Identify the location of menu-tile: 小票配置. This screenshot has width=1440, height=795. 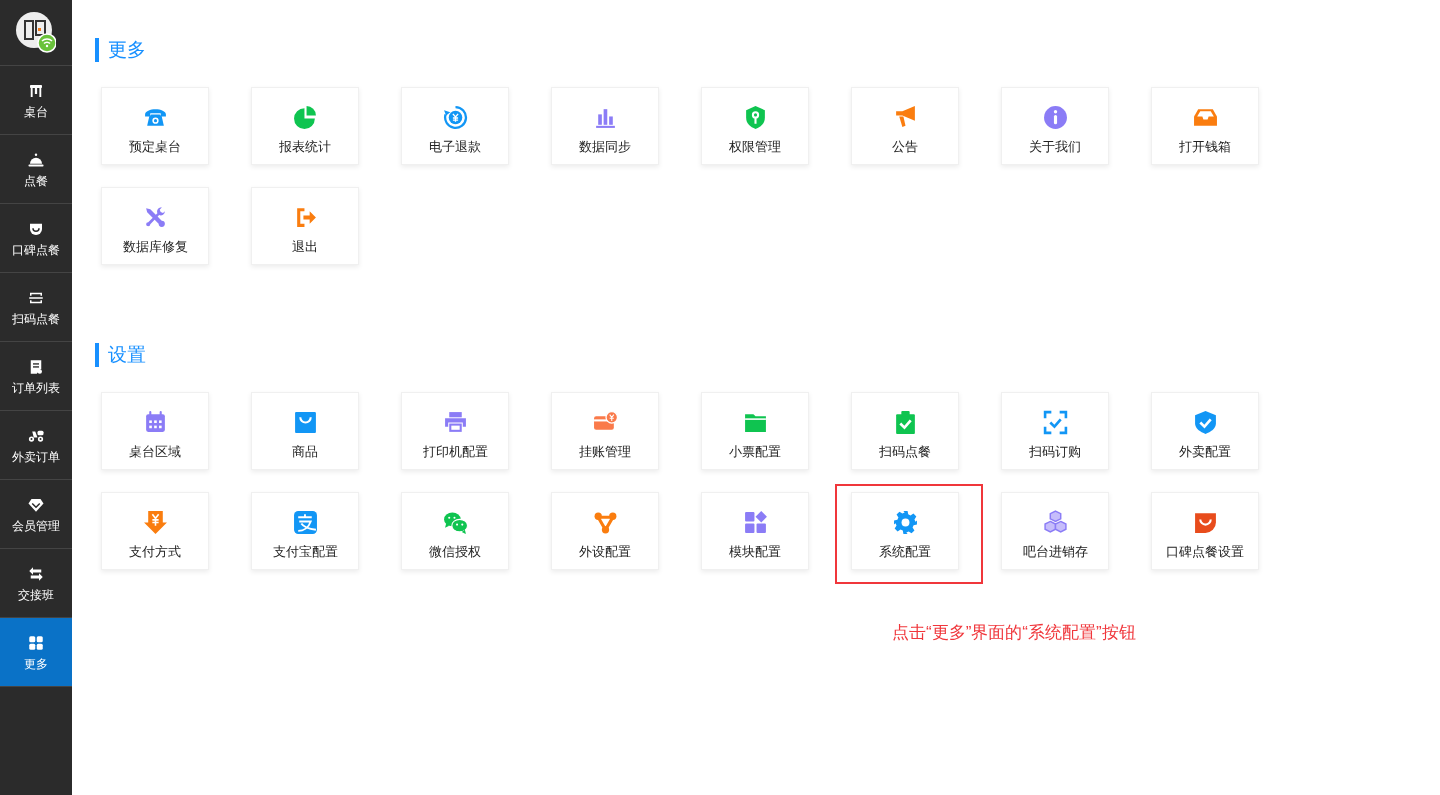
(755, 431).